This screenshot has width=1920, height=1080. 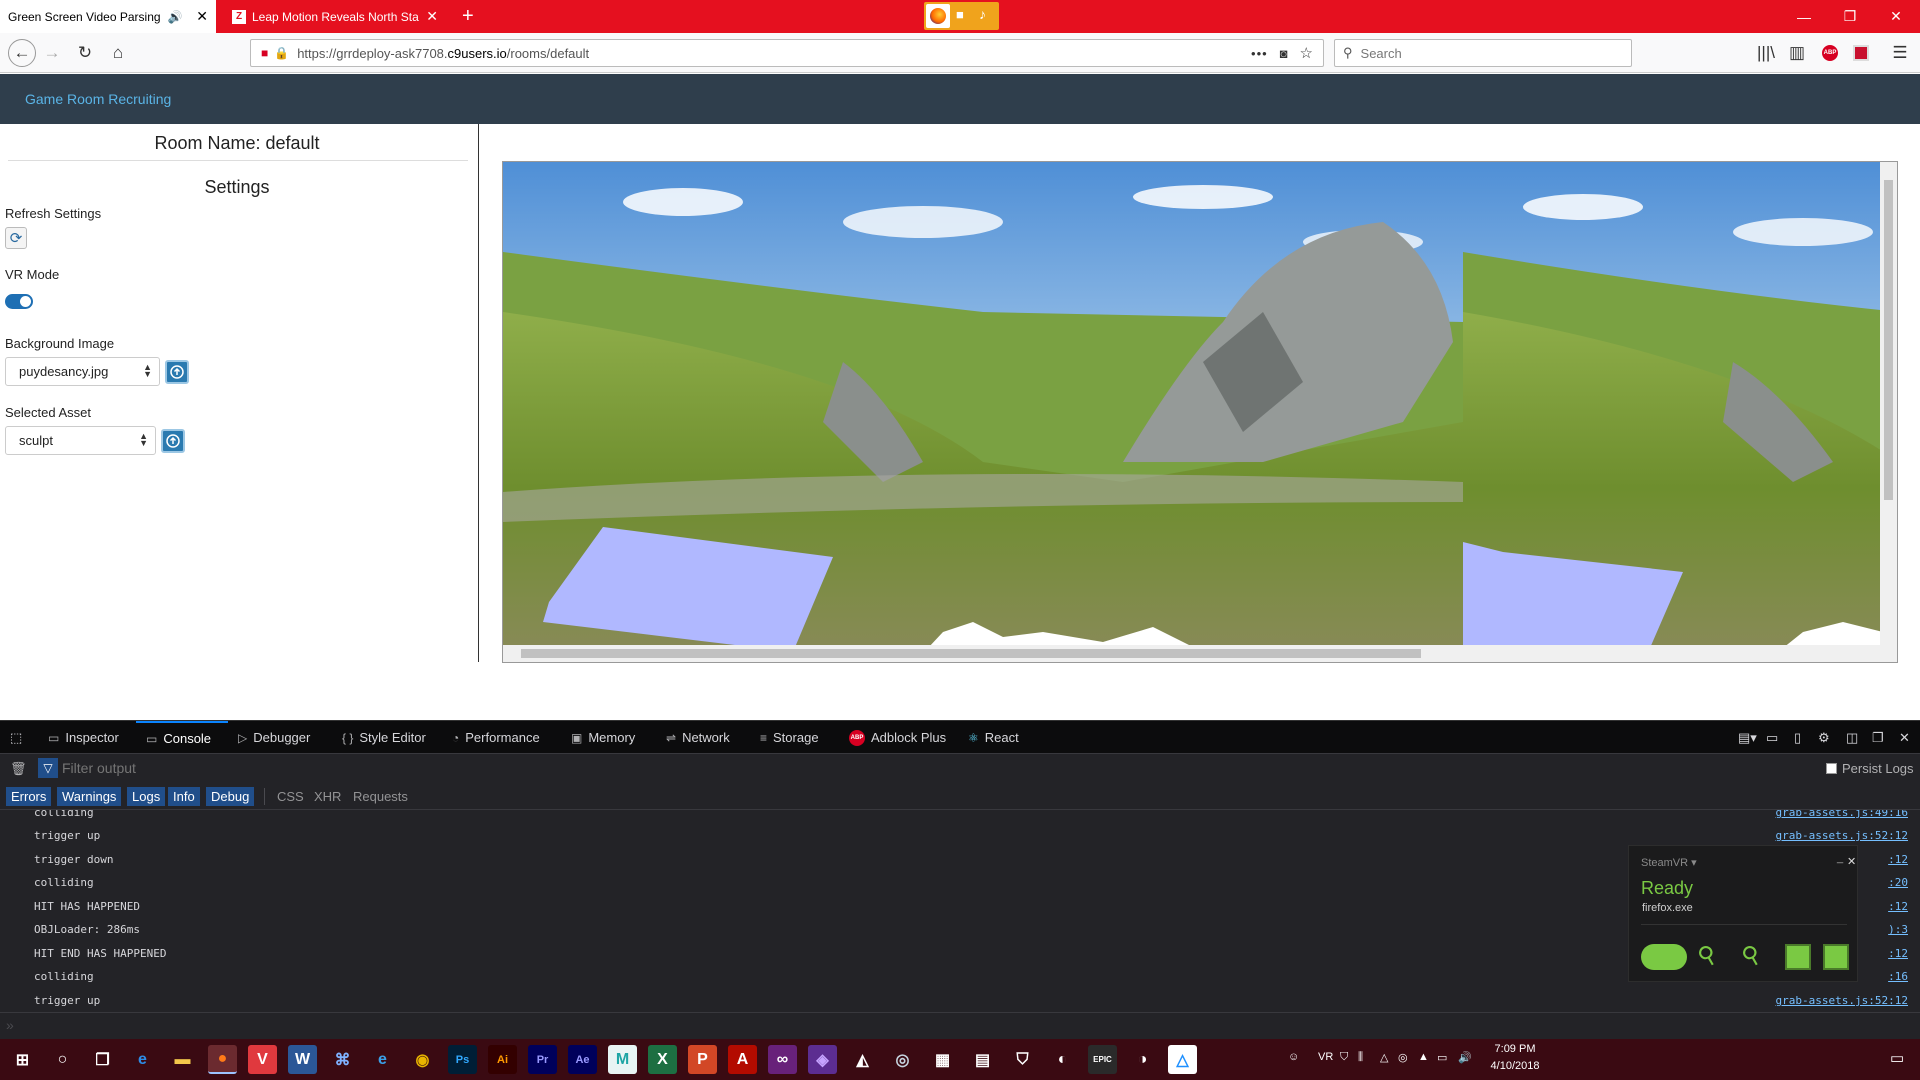 What do you see at coordinates (1142, 1059) in the screenshot?
I see `vr-app-icon: ◑` at bounding box center [1142, 1059].